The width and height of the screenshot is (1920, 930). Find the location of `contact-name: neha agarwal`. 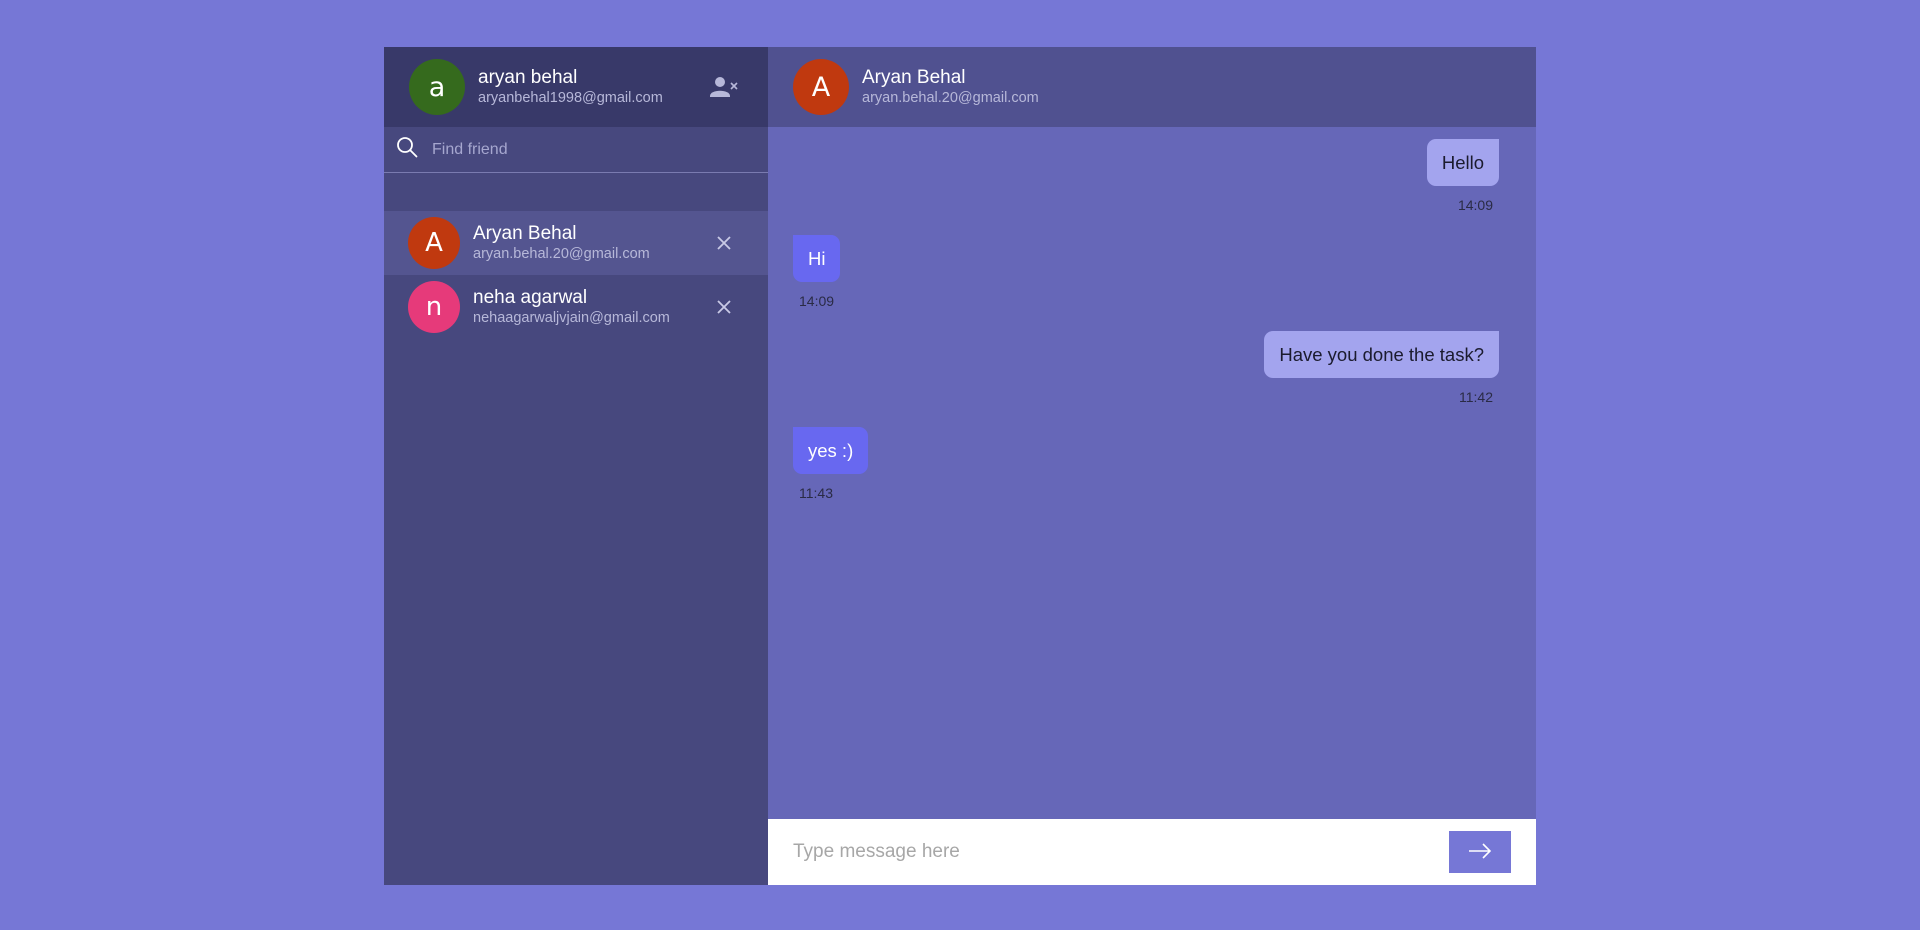

contact-name: neha agarwal is located at coordinates (530, 297).